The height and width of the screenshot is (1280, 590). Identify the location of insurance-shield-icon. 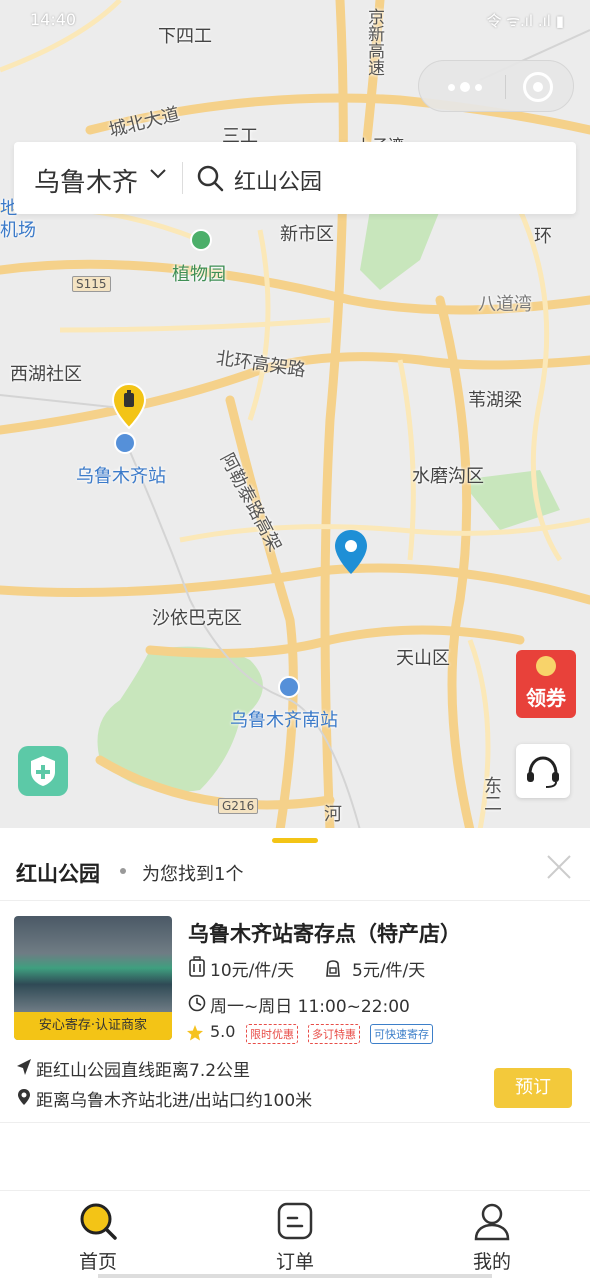
(43, 771).